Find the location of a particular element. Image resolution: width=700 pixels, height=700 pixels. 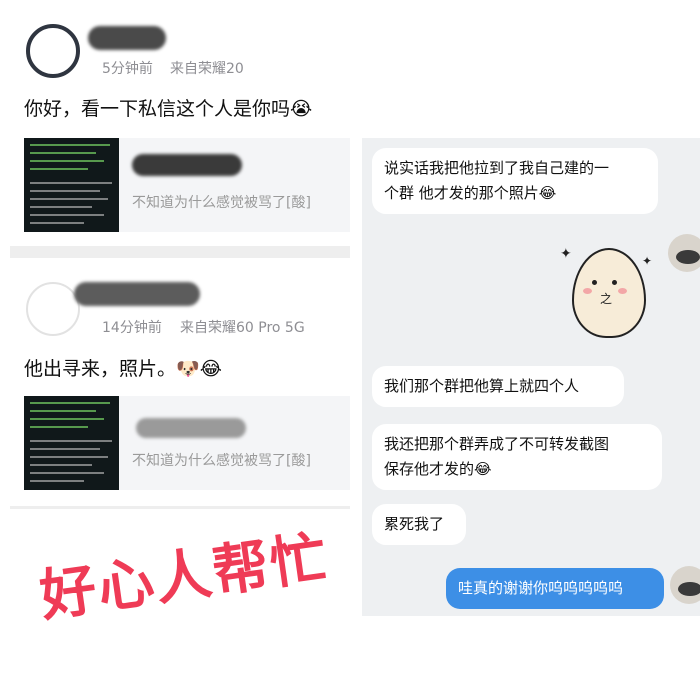

post-text: 他出寻来，照片。🐶😂 is located at coordinates (123, 369).